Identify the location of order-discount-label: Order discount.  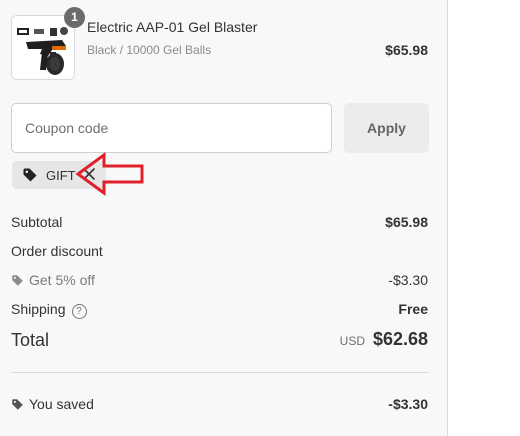
(57, 251).